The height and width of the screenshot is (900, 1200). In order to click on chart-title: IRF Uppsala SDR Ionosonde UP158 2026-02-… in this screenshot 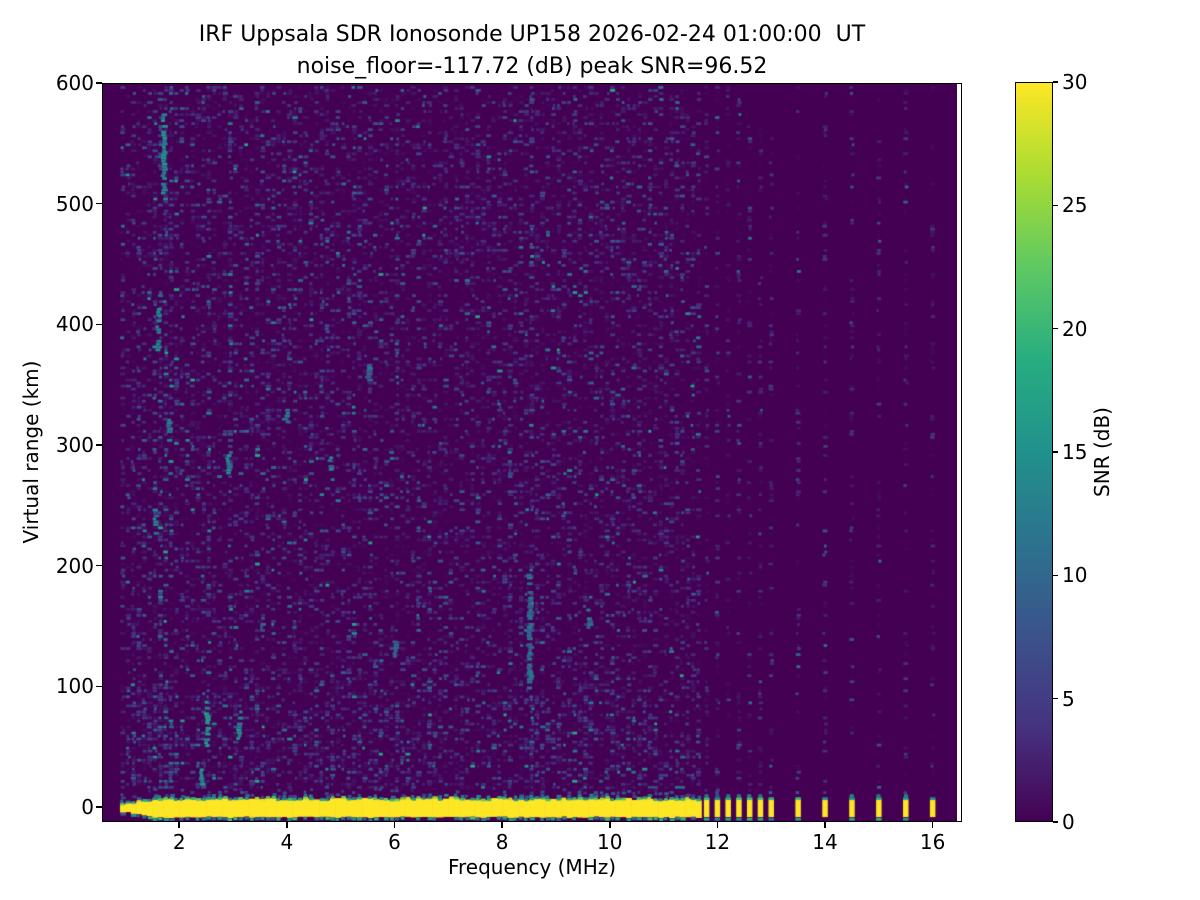, I will do `click(532, 34)`.